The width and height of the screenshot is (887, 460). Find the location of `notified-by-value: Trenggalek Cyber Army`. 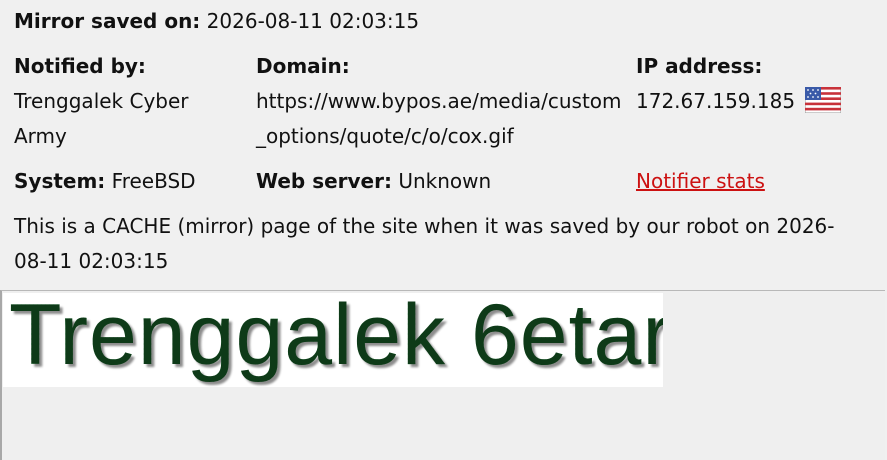

notified-by-value: Trenggalek Cyber Army is located at coordinates (101, 118).